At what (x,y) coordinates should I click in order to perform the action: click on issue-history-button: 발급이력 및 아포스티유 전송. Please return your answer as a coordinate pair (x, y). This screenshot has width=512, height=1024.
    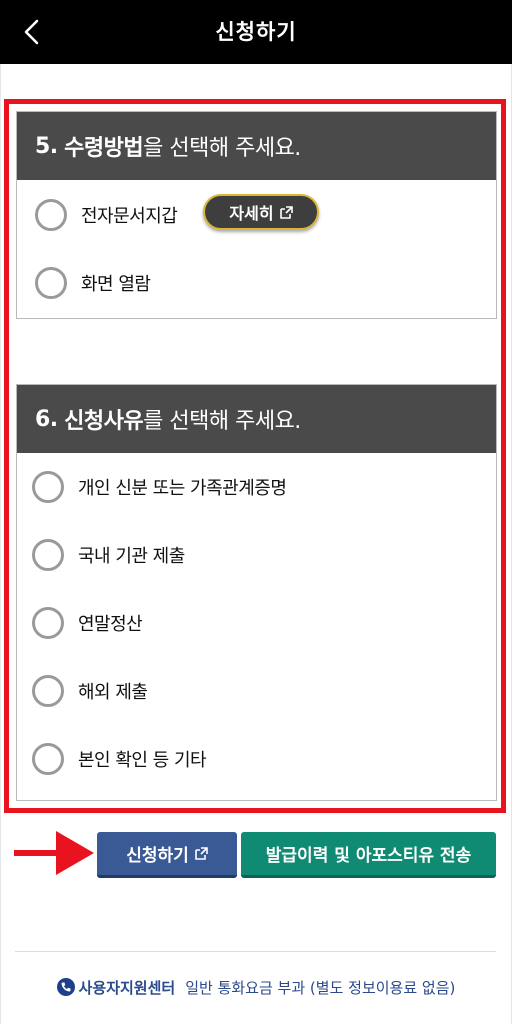
    Looking at the image, I should click on (368, 855).